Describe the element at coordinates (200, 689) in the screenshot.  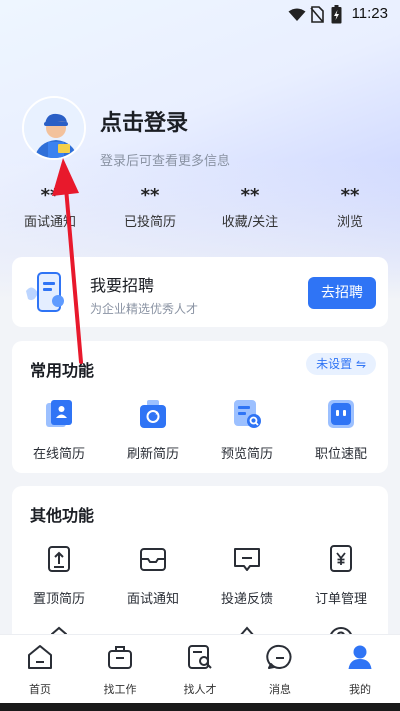
I see `tab-label: 找人才` at that location.